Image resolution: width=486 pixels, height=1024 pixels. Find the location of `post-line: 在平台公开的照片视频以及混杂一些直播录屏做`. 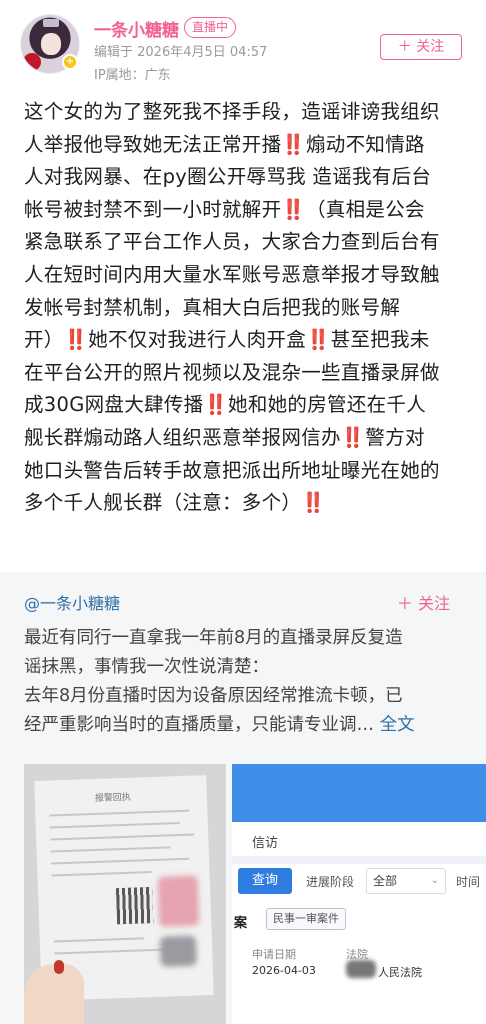

post-line: 在平台公开的照片视频以及混杂一些直播录屏做 is located at coordinates (247, 373).